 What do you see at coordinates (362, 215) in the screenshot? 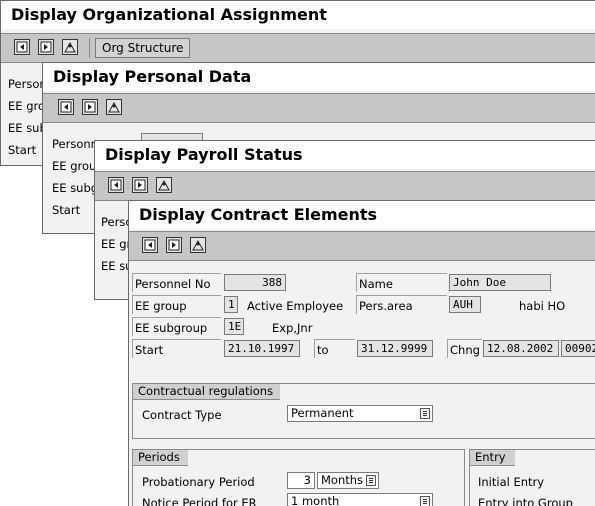
I see `contract-elements-title: Display Contract Elements` at bounding box center [362, 215].